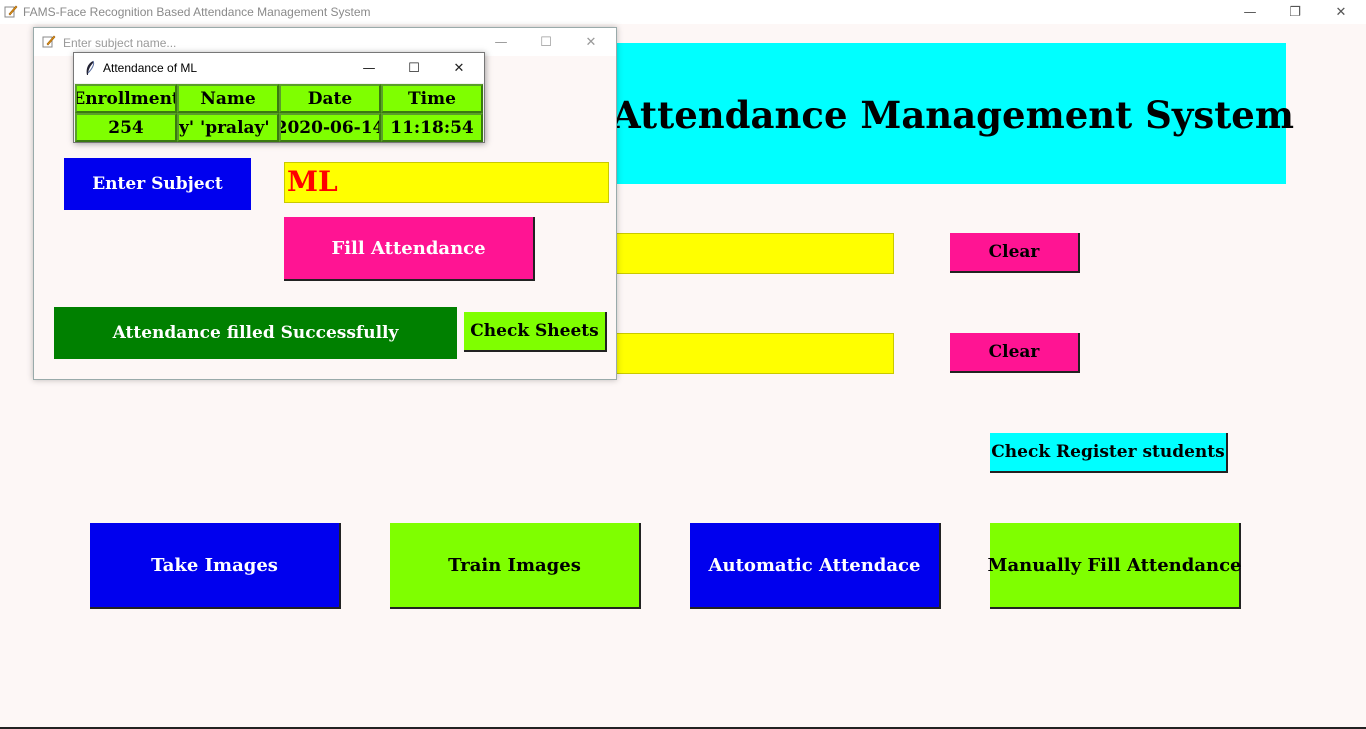 This screenshot has width=1366, height=729. What do you see at coordinates (591, 42) in the screenshot?
I see `dialog-close-button: ✕` at bounding box center [591, 42].